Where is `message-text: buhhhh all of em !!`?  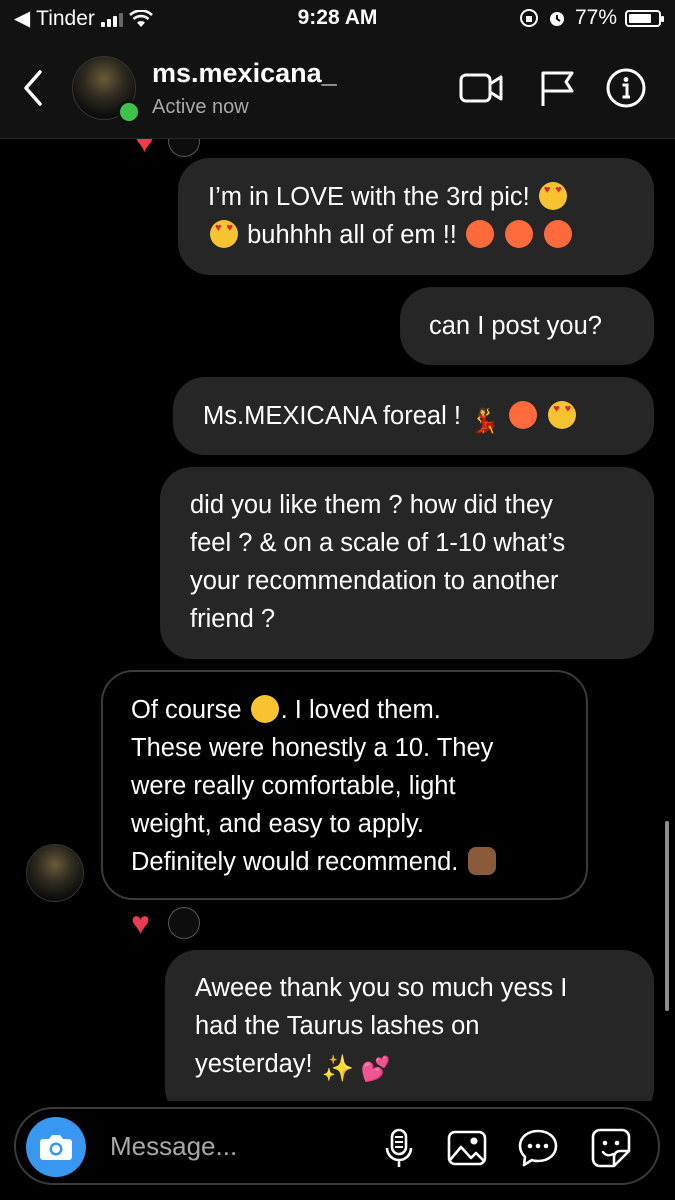 message-text: buhhhh all of em !! is located at coordinates (352, 235).